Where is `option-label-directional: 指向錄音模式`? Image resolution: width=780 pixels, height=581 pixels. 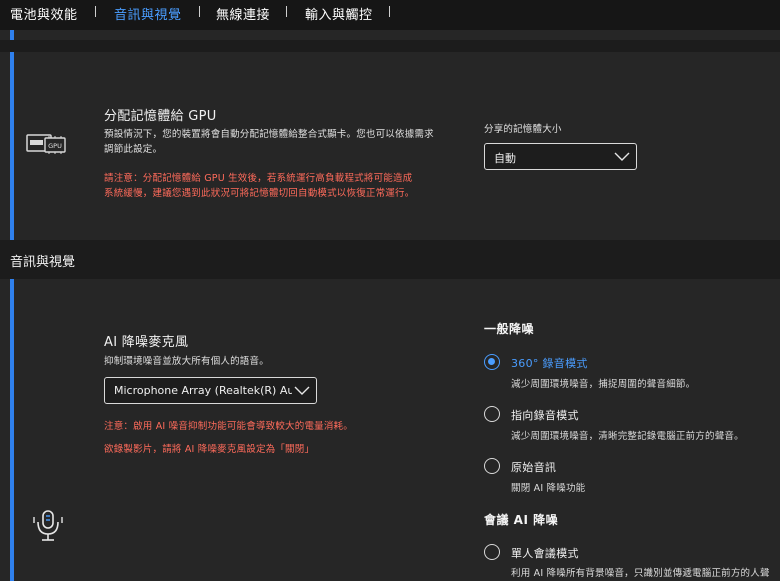 option-label-directional: 指向錄音模式 is located at coordinates (545, 415).